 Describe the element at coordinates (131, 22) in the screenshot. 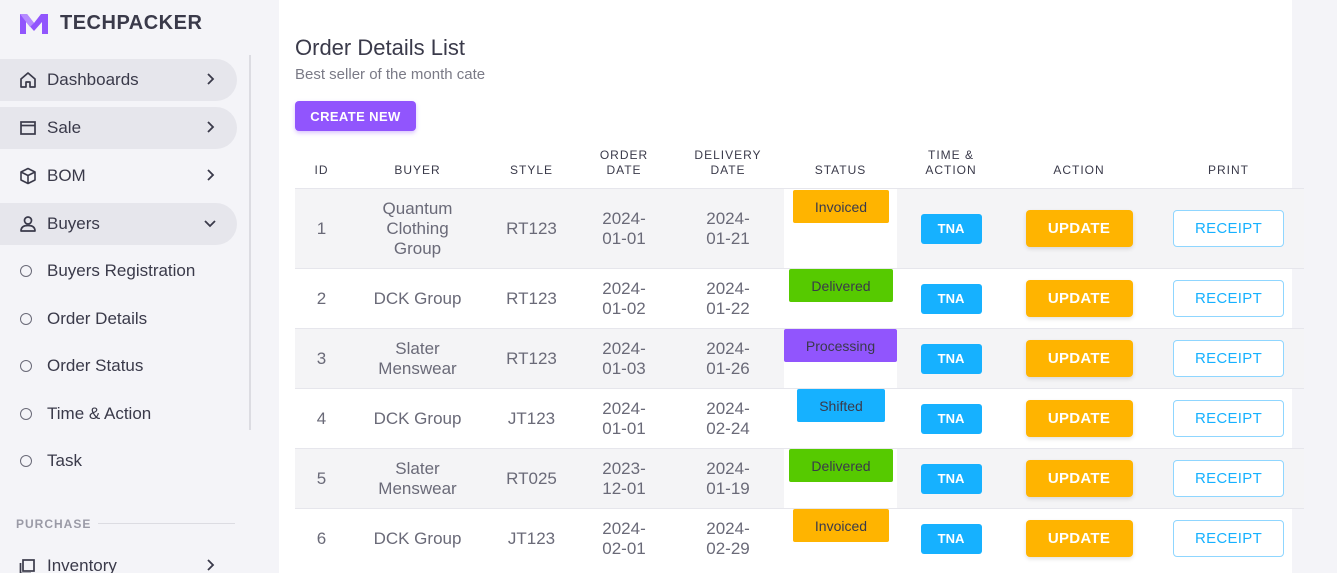

I see `brand-name: TECHPACKER` at that location.